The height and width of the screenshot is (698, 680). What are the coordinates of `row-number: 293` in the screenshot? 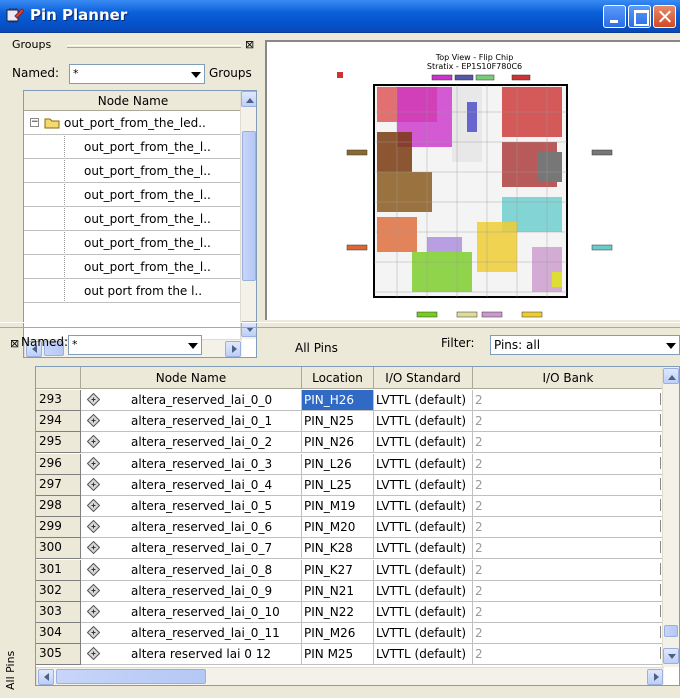 It's located at (58, 400).